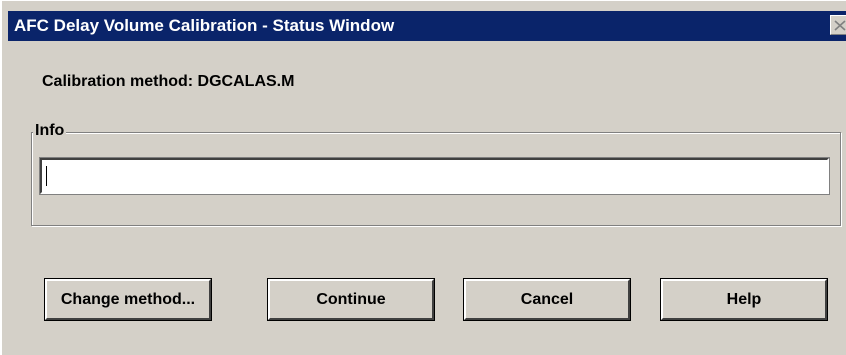 This screenshot has height=355, width=846. I want to click on info-group-label: Info, so click(50, 131).